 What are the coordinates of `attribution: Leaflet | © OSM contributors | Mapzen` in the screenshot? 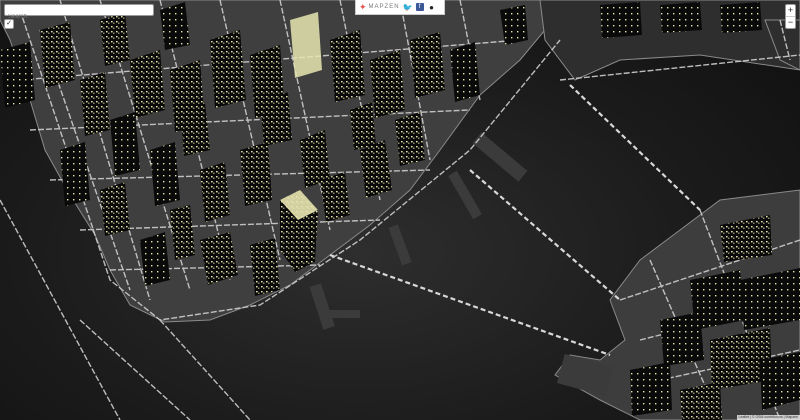 It's located at (768, 417).